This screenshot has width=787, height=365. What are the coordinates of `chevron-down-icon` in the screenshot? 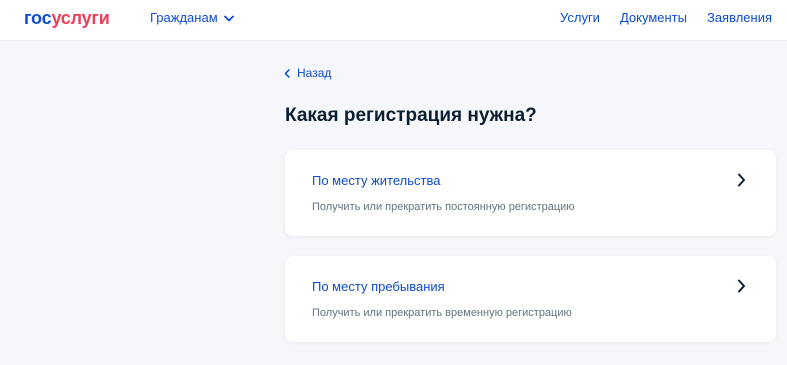 It's located at (228, 18).